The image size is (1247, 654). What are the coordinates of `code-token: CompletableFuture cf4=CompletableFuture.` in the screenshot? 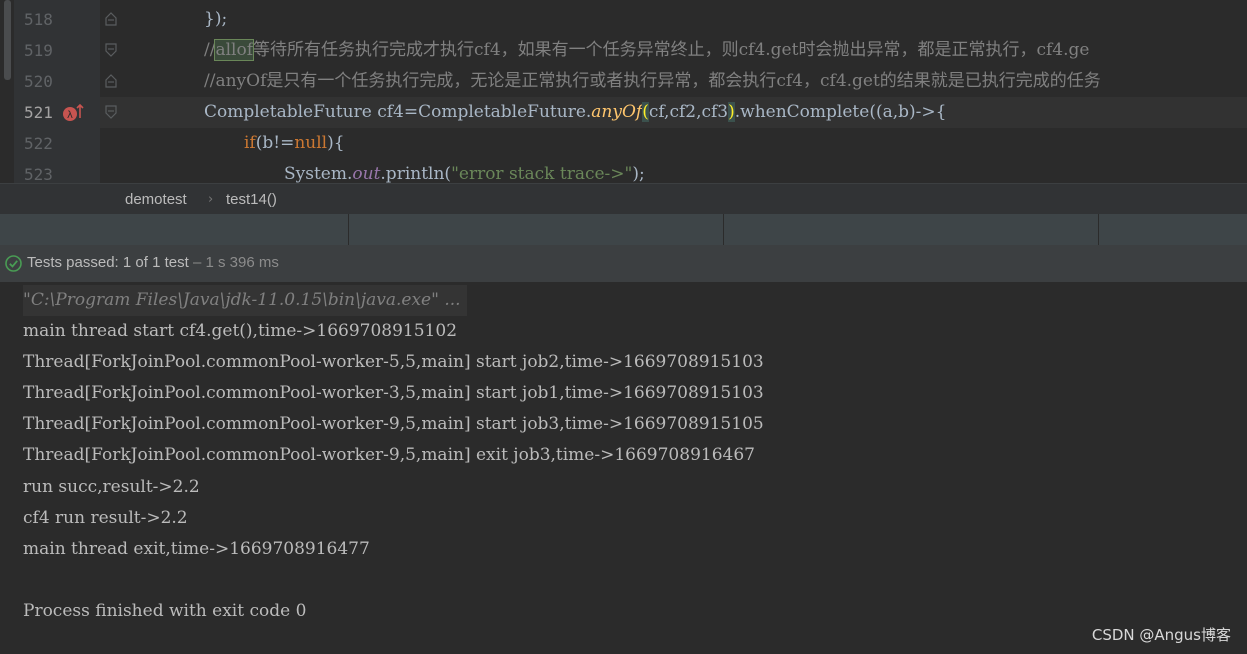 It's located at (398, 112).